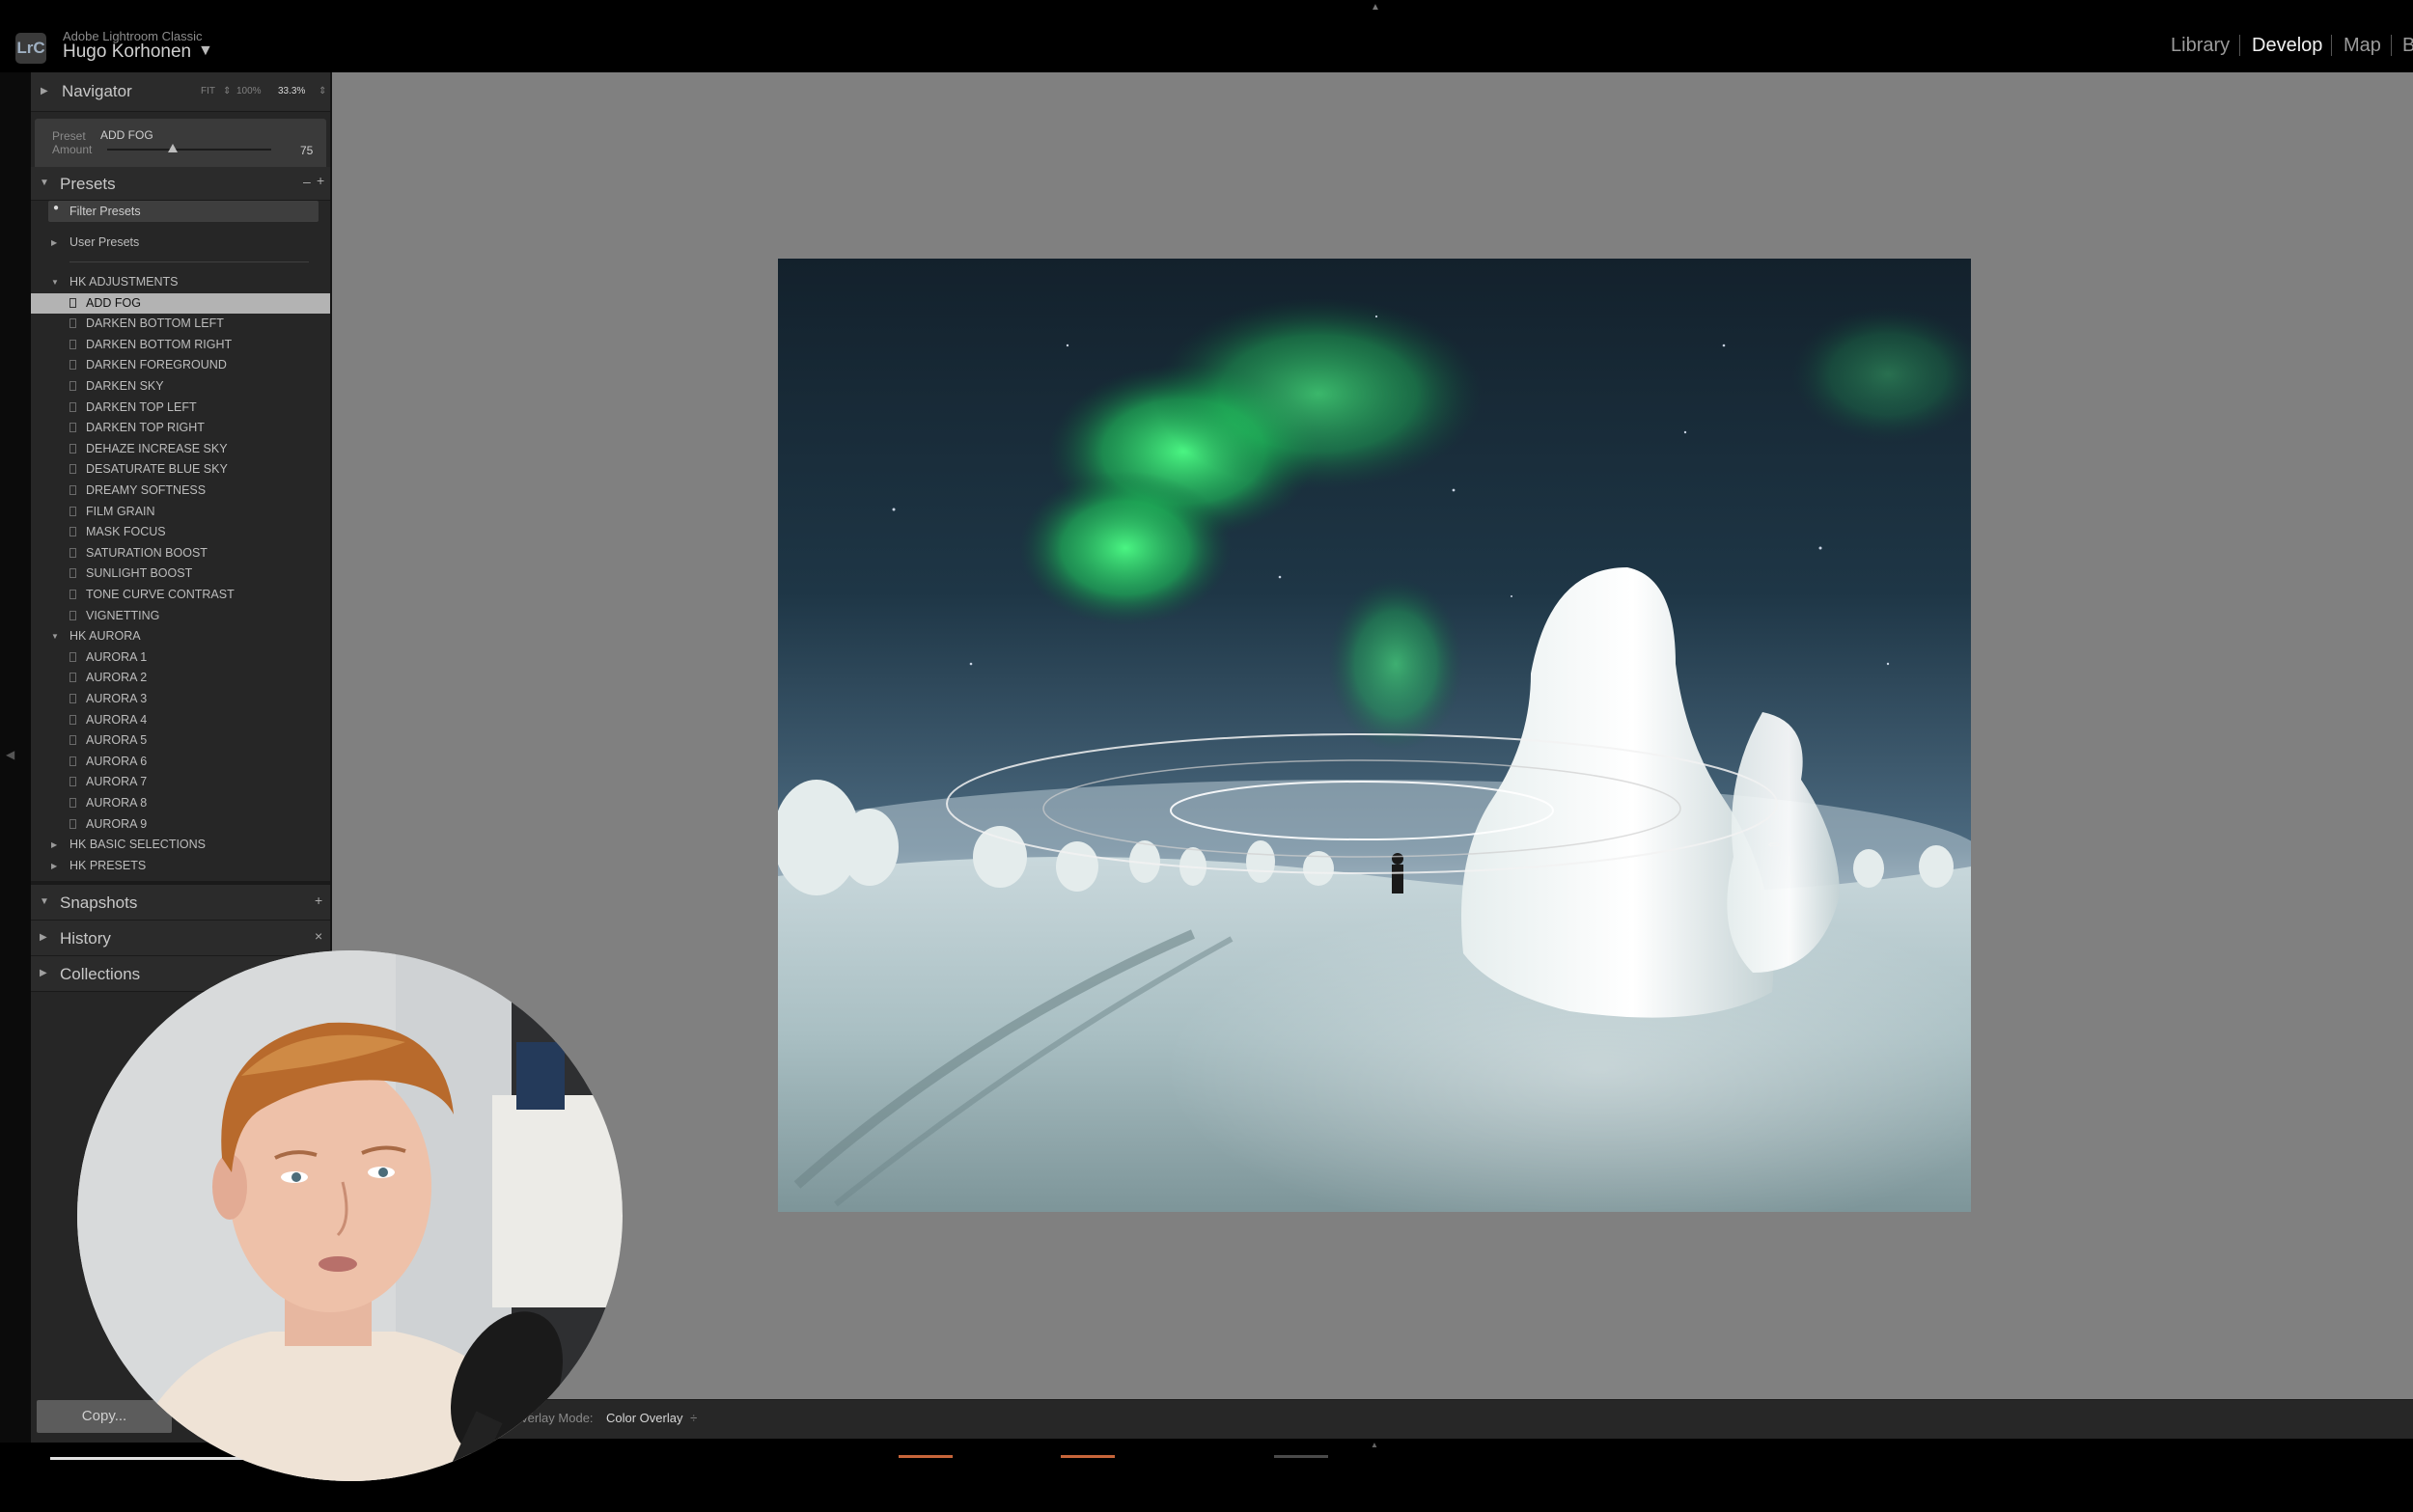 This screenshot has height=1512, width=2413. I want to click on preset-item: VIGNETTING, so click(180, 616).